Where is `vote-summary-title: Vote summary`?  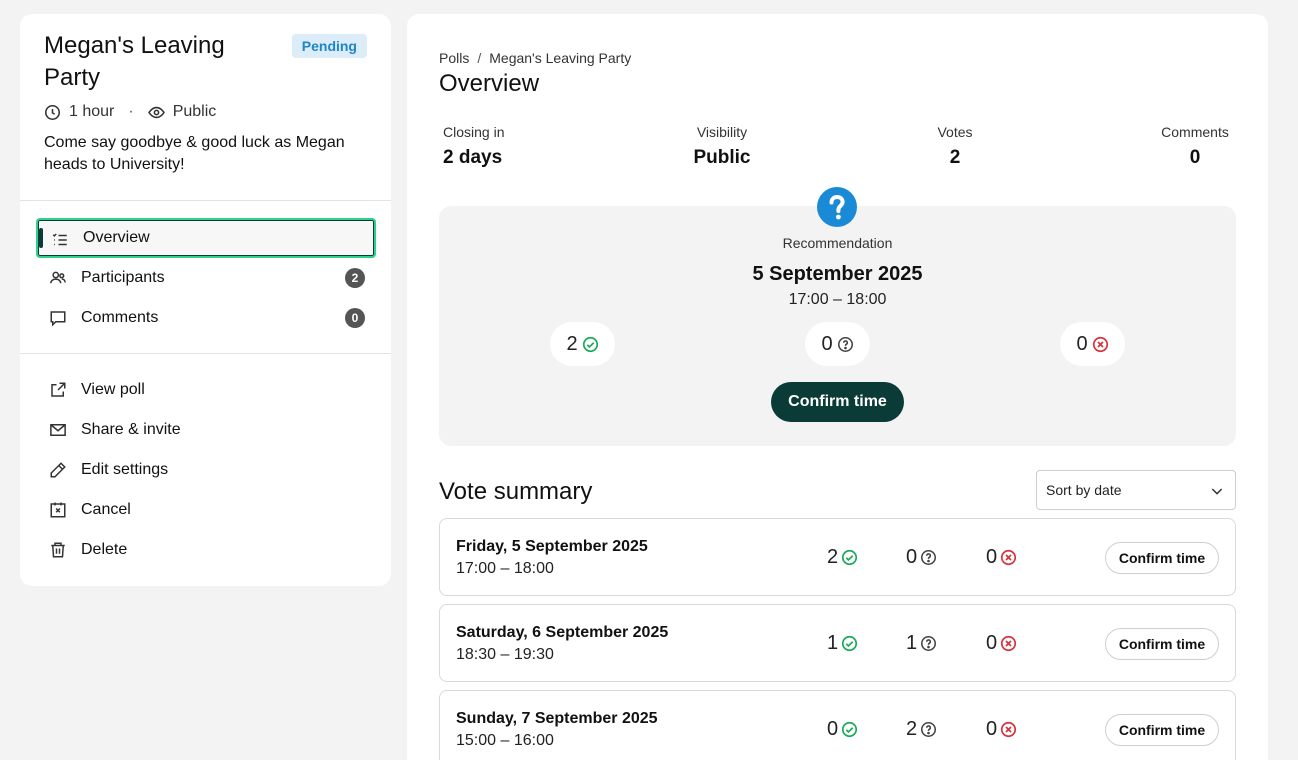
vote-summary-title: Vote summary is located at coordinates (516, 491).